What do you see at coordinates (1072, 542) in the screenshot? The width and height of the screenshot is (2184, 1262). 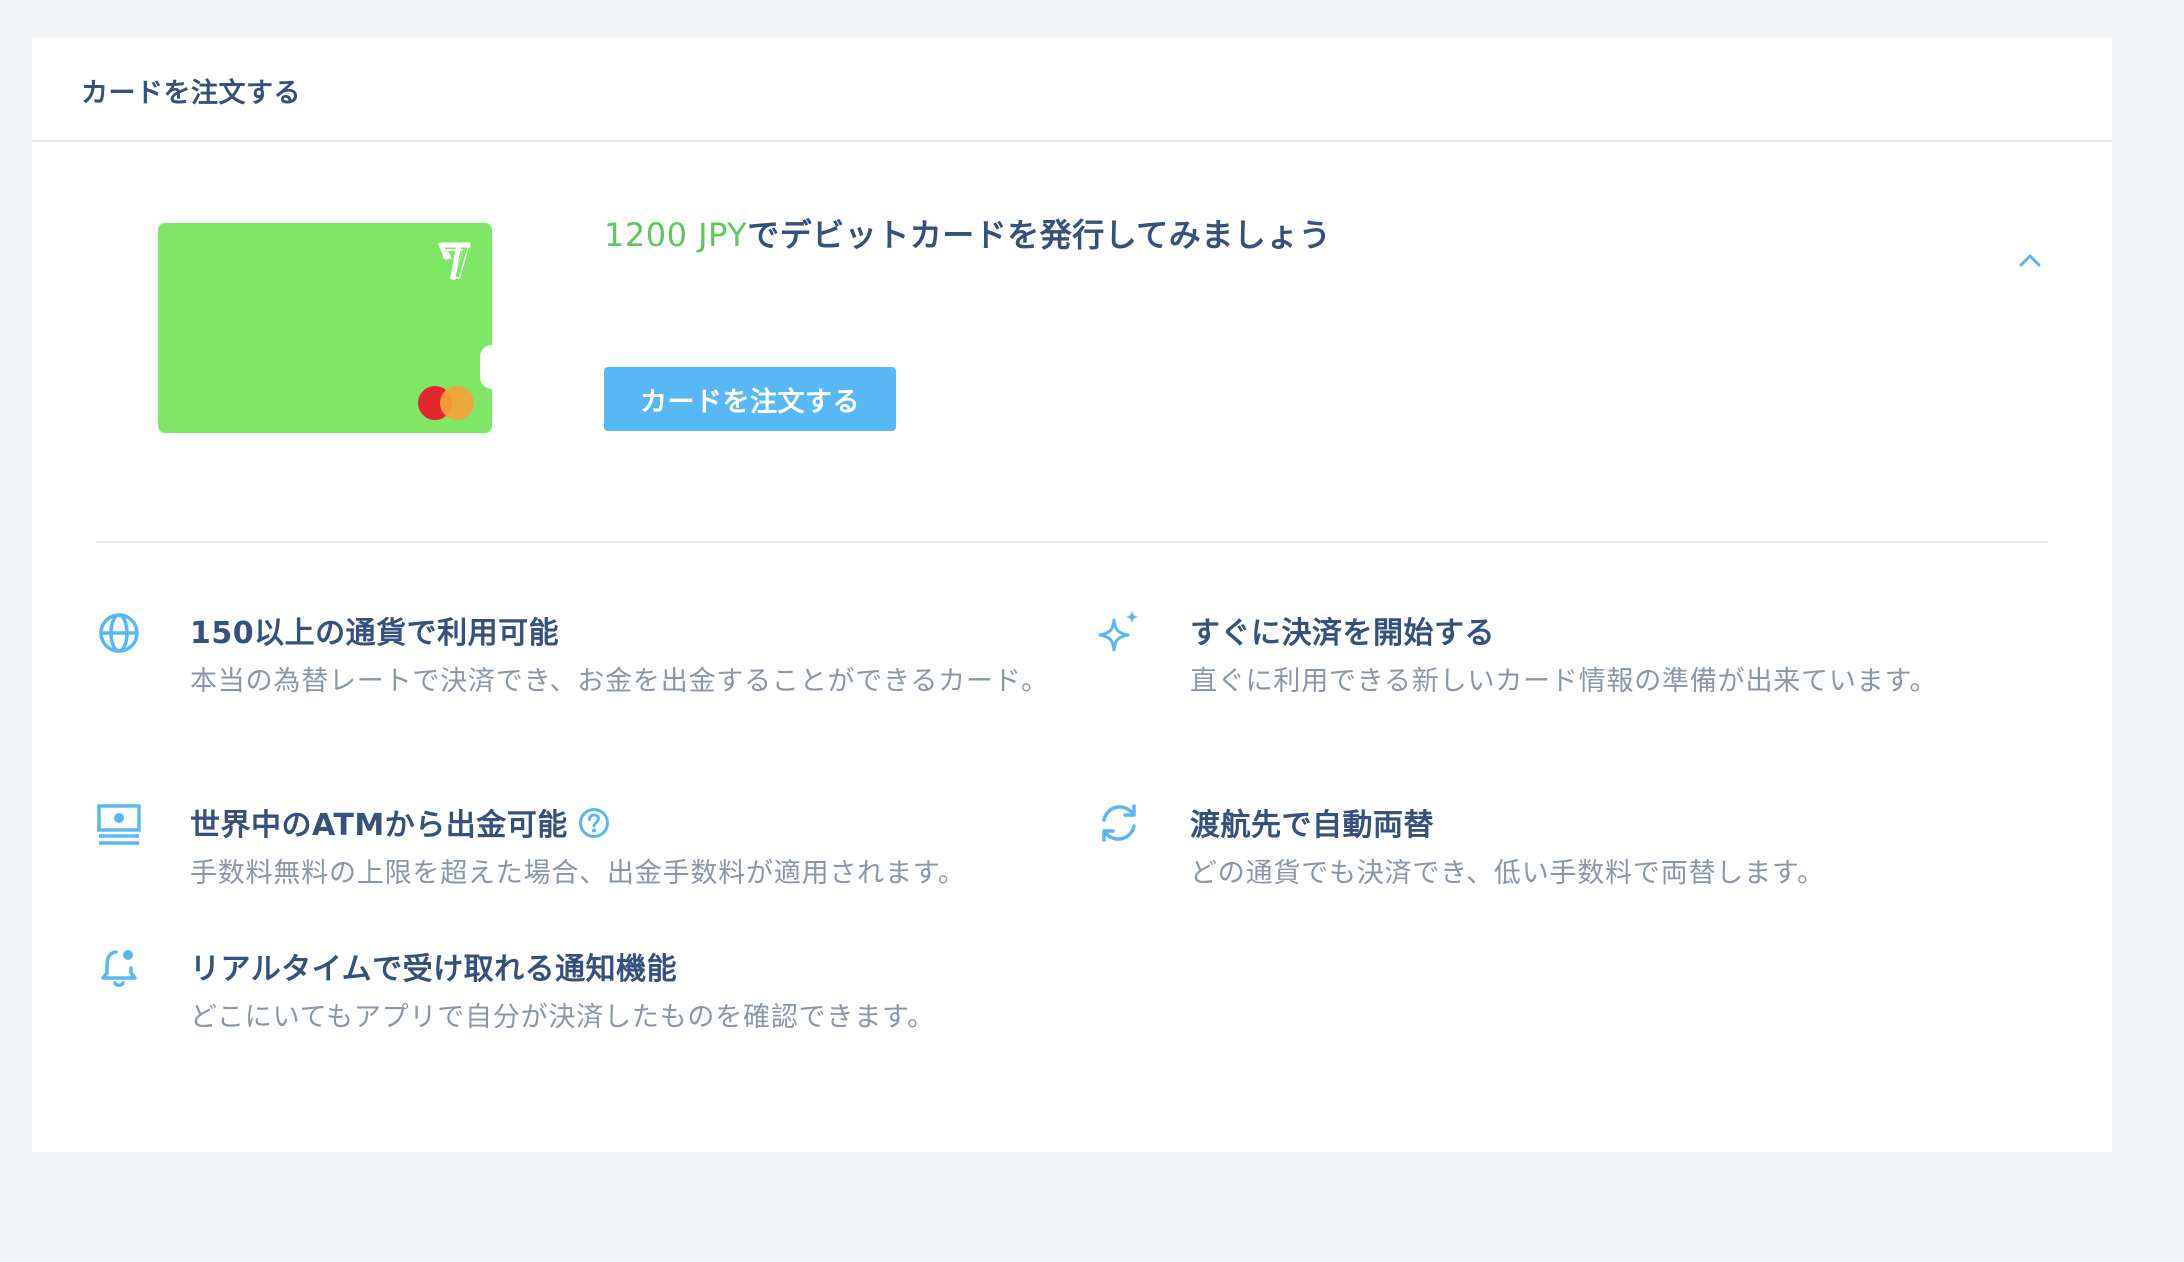 I see `section-divider` at bounding box center [1072, 542].